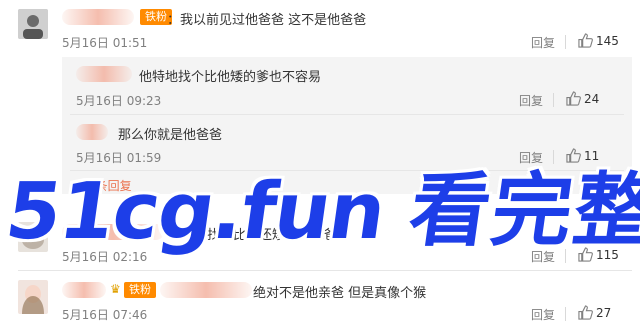 This screenshot has height=329, width=640. What do you see at coordinates (170, 135) in the screenshot?
I see `sub-reply-text: 那么你就是他爸爸` at bounding box center [170, 135].